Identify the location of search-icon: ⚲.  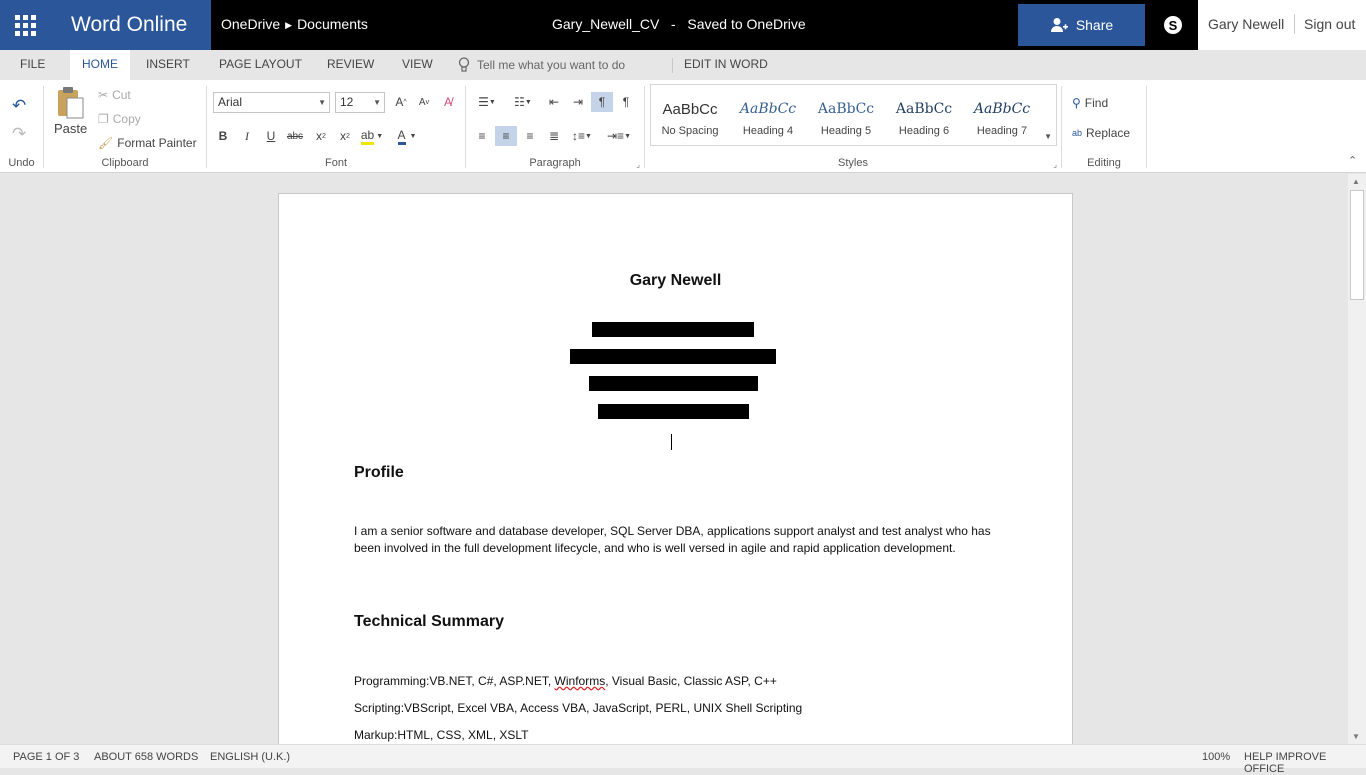
(1076, 103).